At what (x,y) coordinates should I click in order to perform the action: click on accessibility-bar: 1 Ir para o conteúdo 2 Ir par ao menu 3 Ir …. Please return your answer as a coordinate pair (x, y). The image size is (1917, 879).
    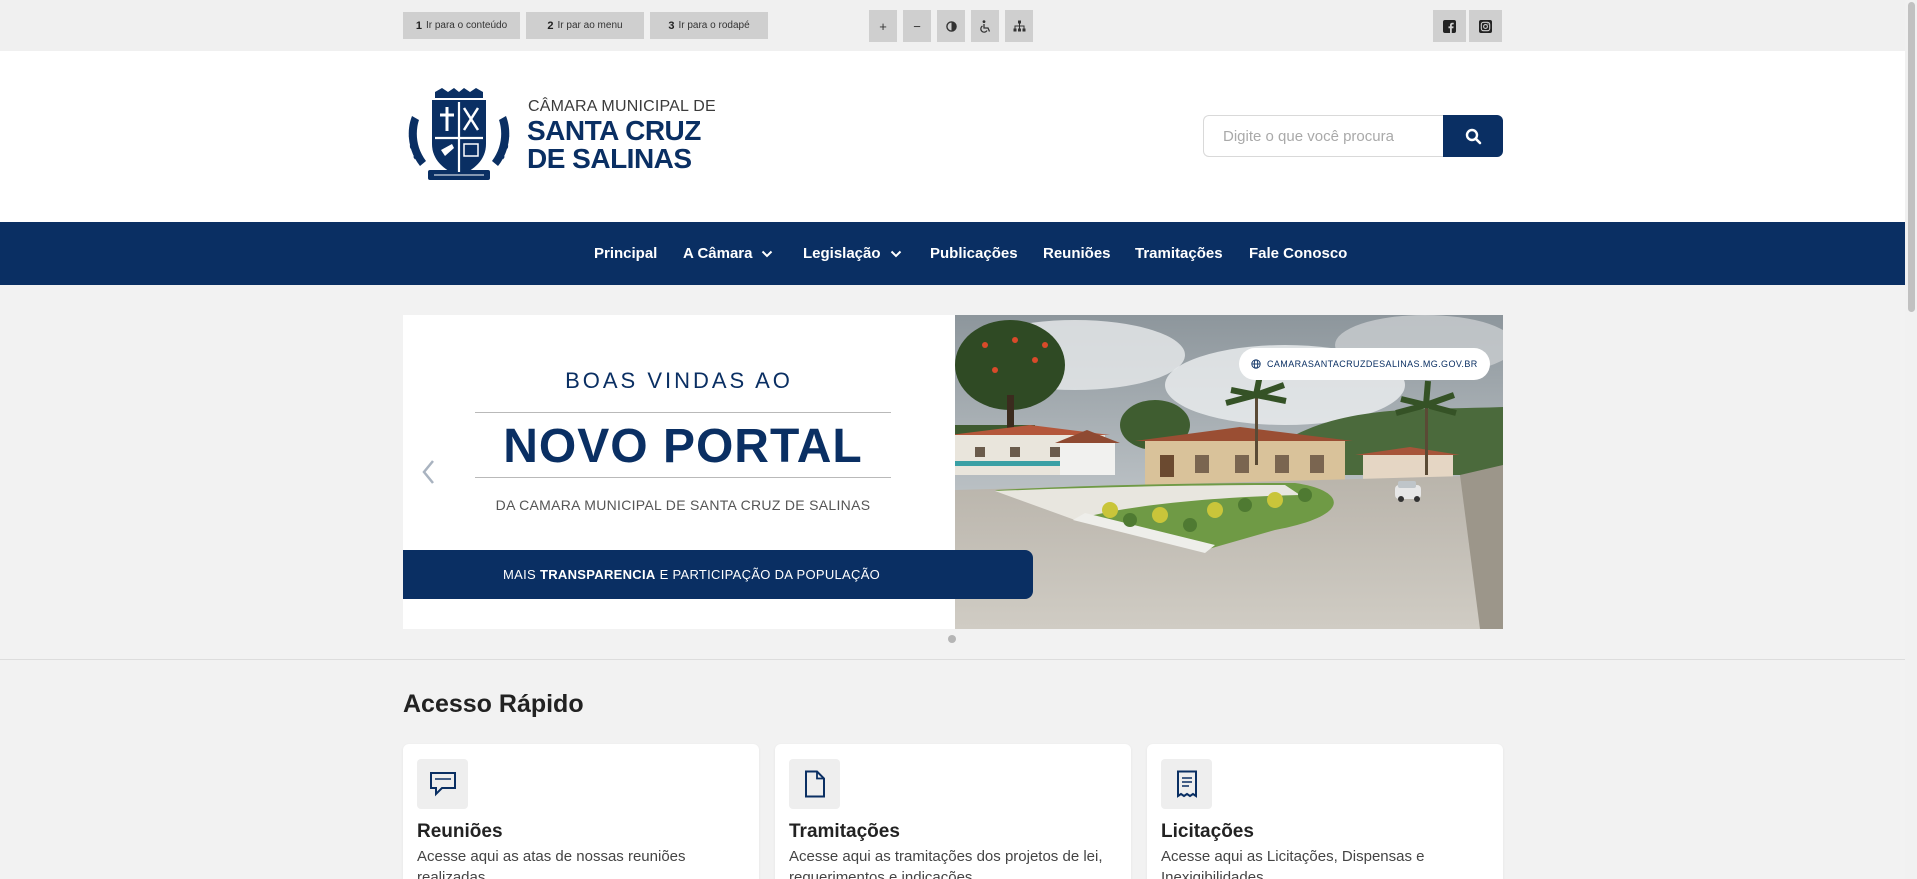
    Looking at the image, I should click on (952, 25).